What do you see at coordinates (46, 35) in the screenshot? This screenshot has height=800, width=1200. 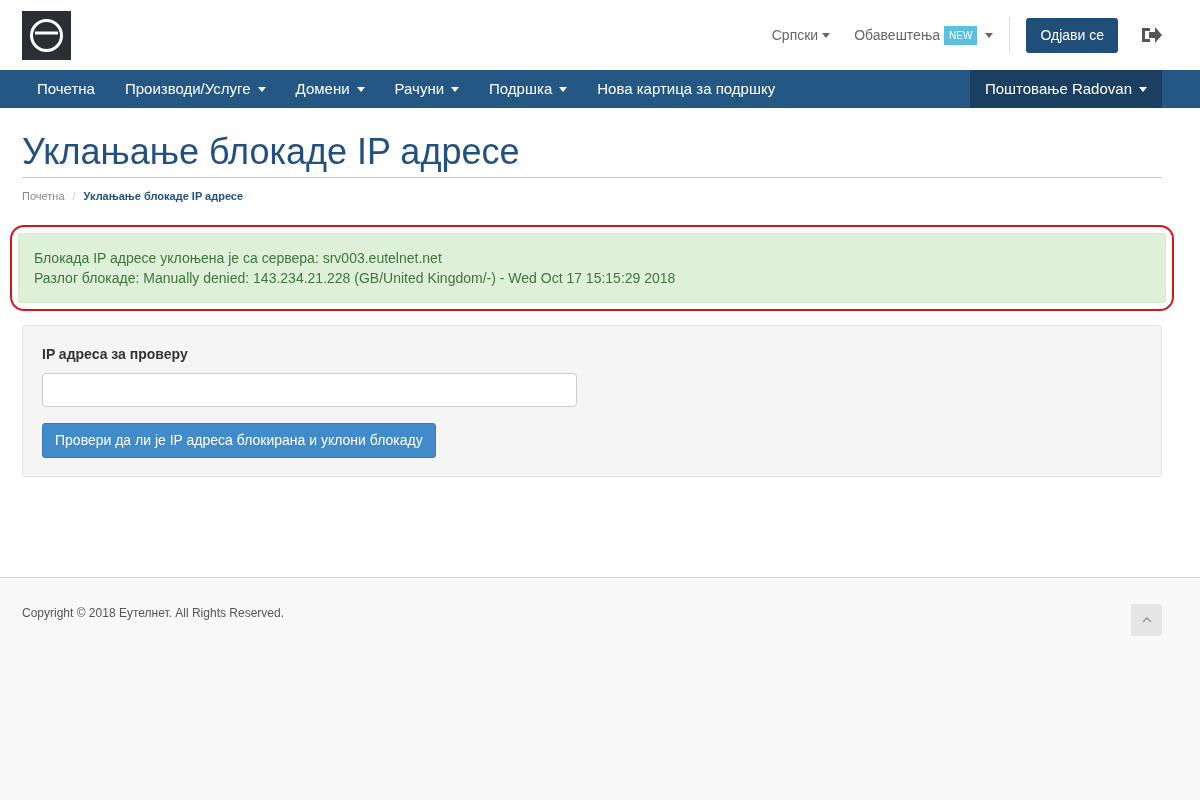 I see `logo-icon` at bounding box center [46, 35].